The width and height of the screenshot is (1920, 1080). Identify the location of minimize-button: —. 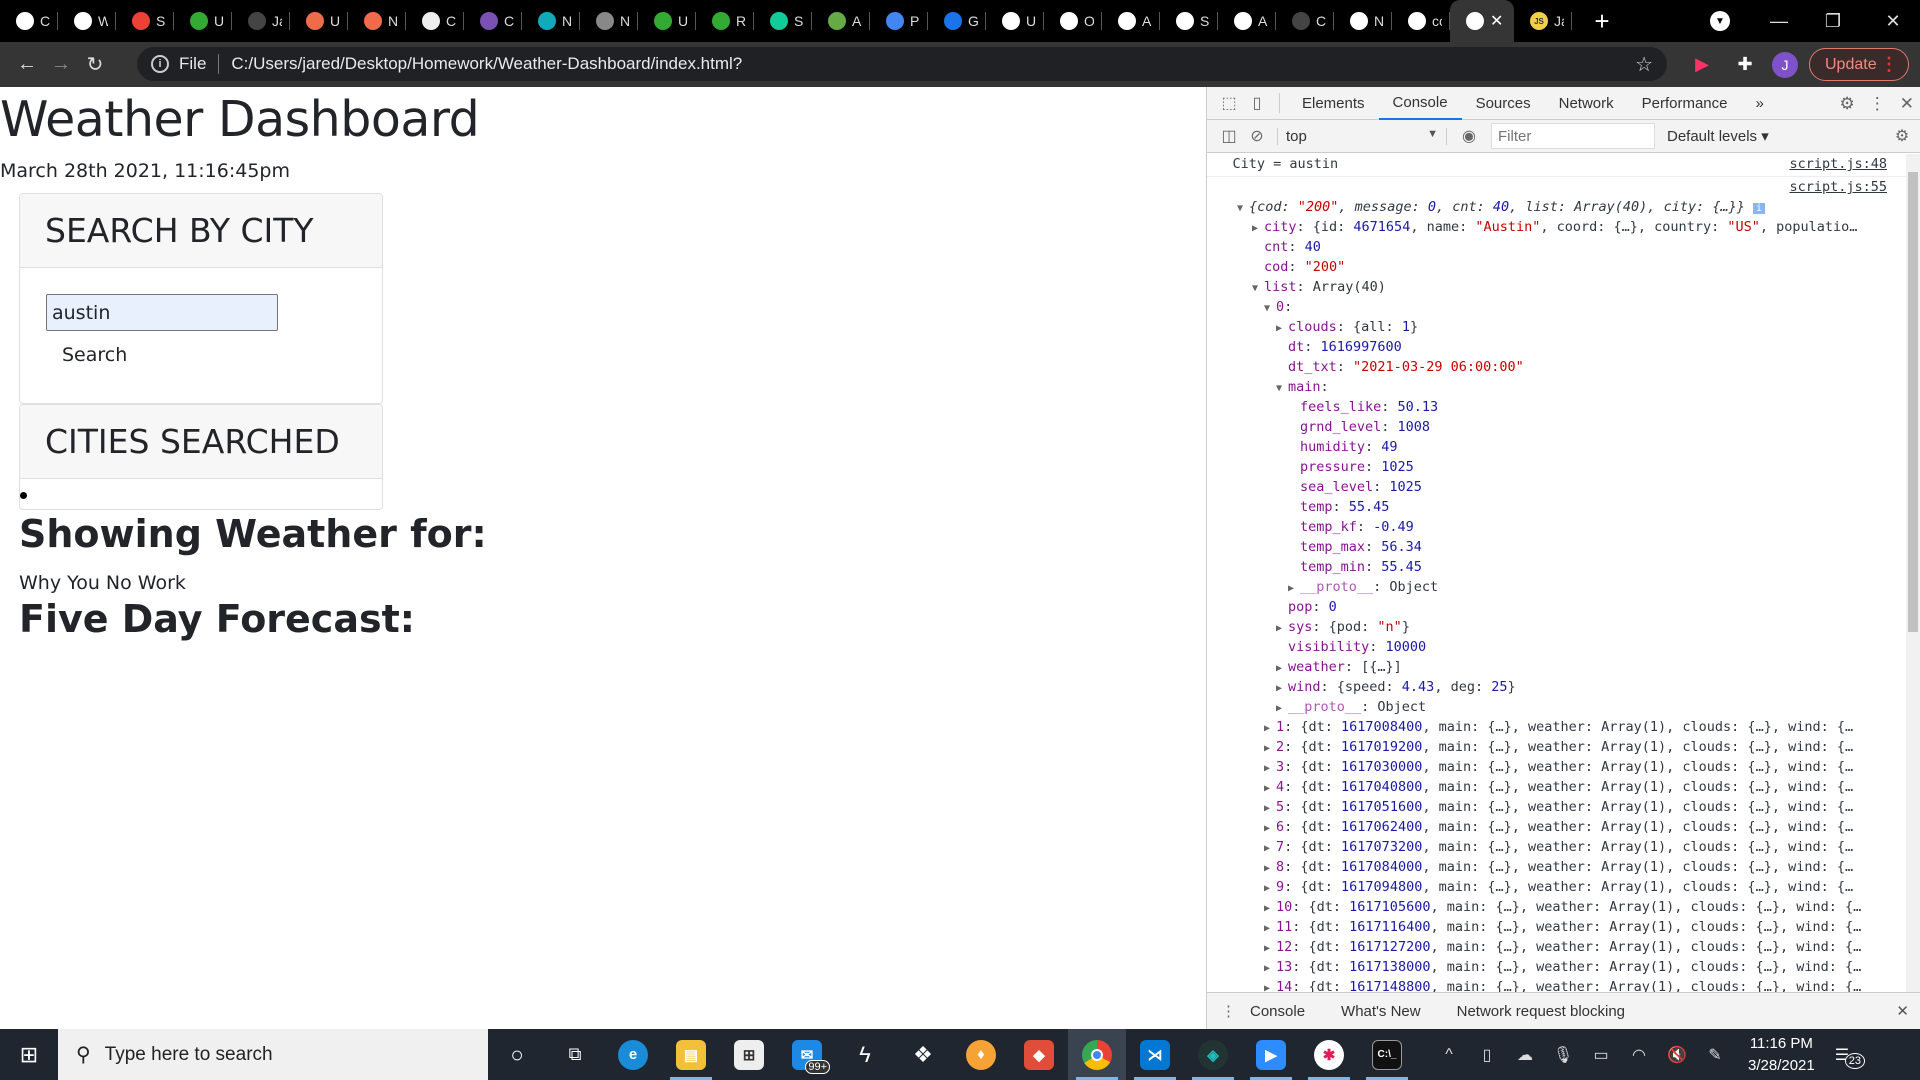
(1779, 21).